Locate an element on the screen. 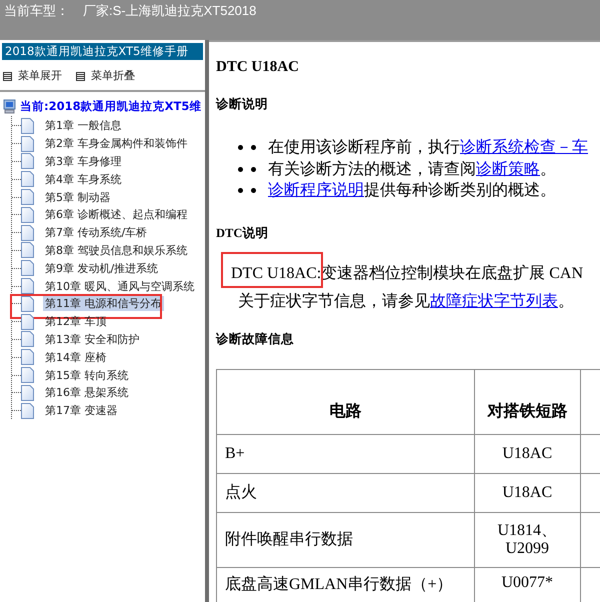 The image size is (600, 602). chapter-item: 第6章 诊断概述、起点和编程 is located at coordinates (116, 214).